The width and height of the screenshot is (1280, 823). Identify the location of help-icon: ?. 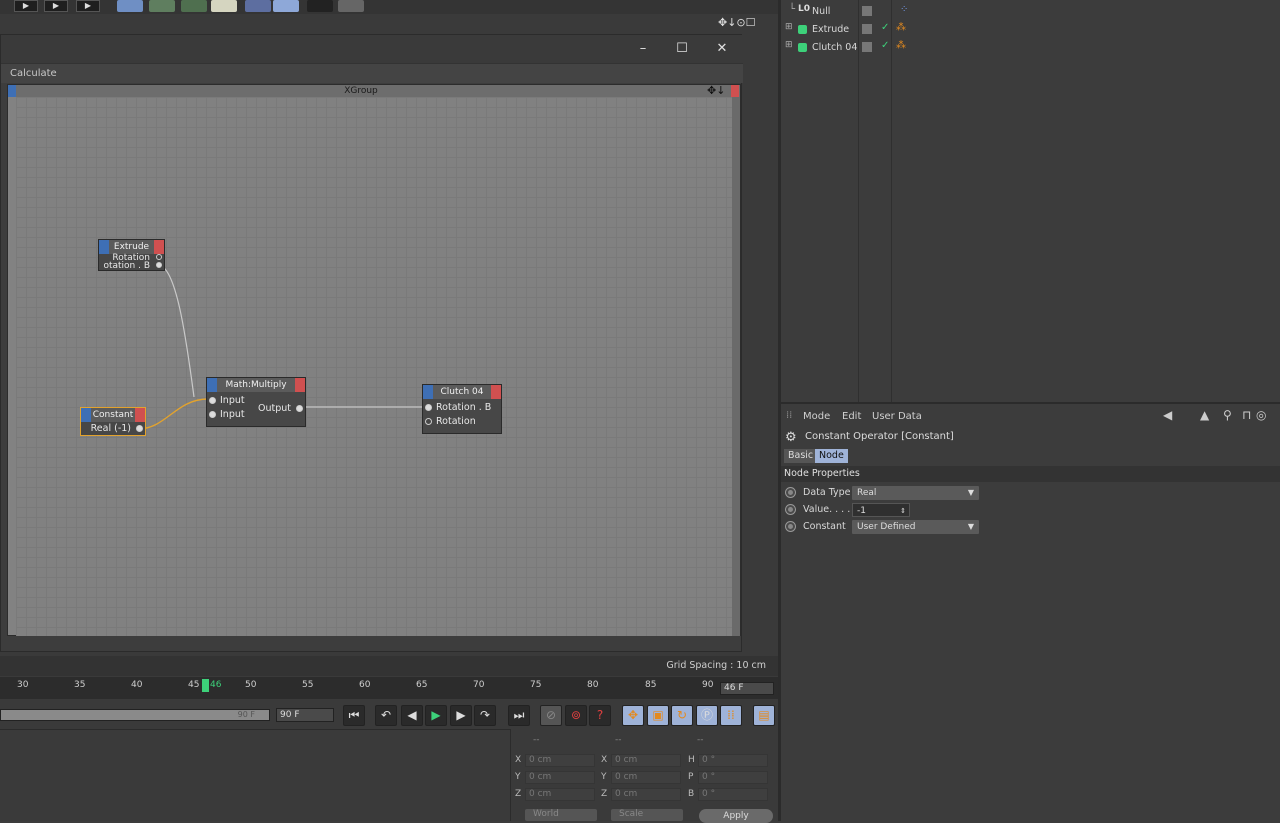
(600, 715).